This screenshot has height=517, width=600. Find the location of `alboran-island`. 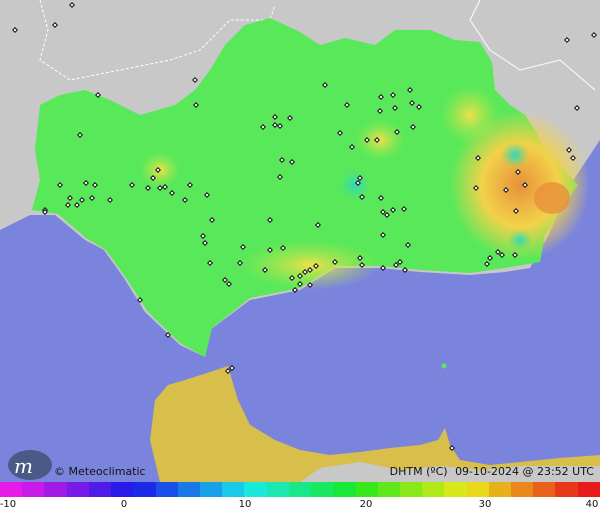

alboran-island is located at coordinates (444, 366).